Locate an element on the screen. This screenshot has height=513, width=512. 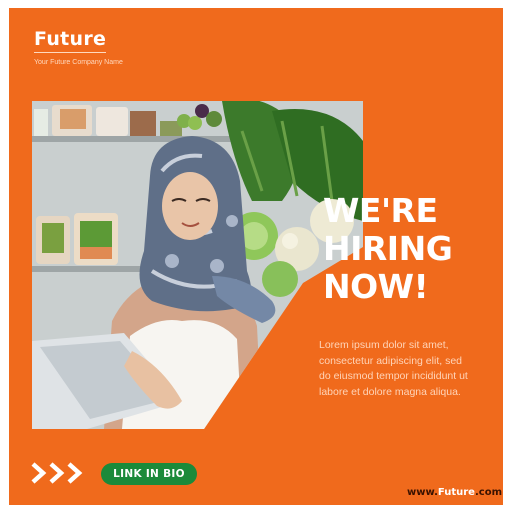
headline-line-3: NOW! is located at coordinates (376, 286).